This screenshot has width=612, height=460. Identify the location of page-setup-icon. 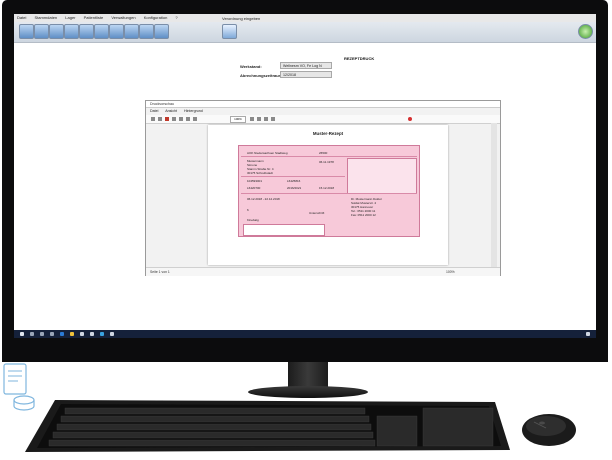
(181, 119).